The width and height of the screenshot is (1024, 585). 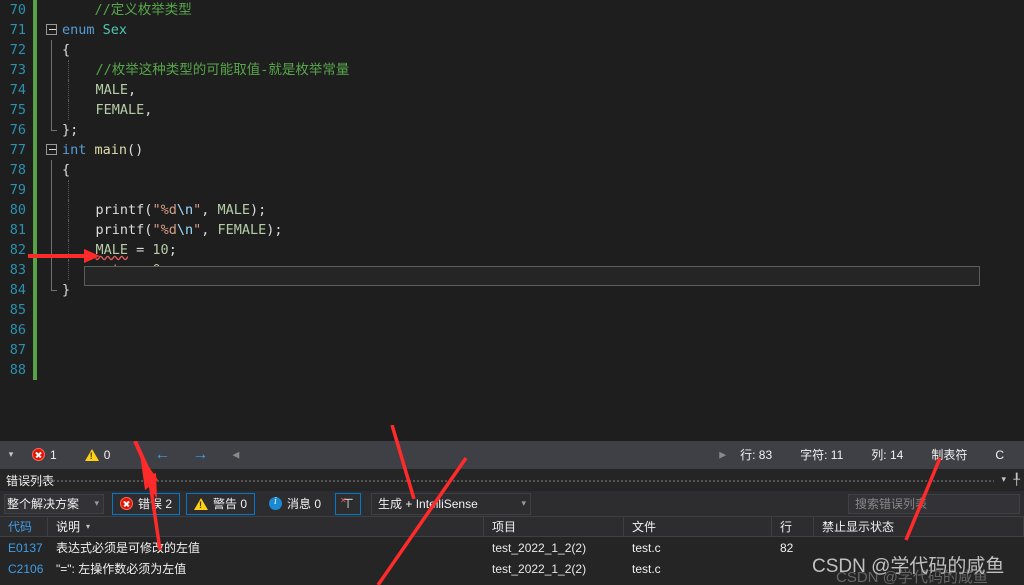 I want to click on line-number: 72, so click(x=17, y=50).